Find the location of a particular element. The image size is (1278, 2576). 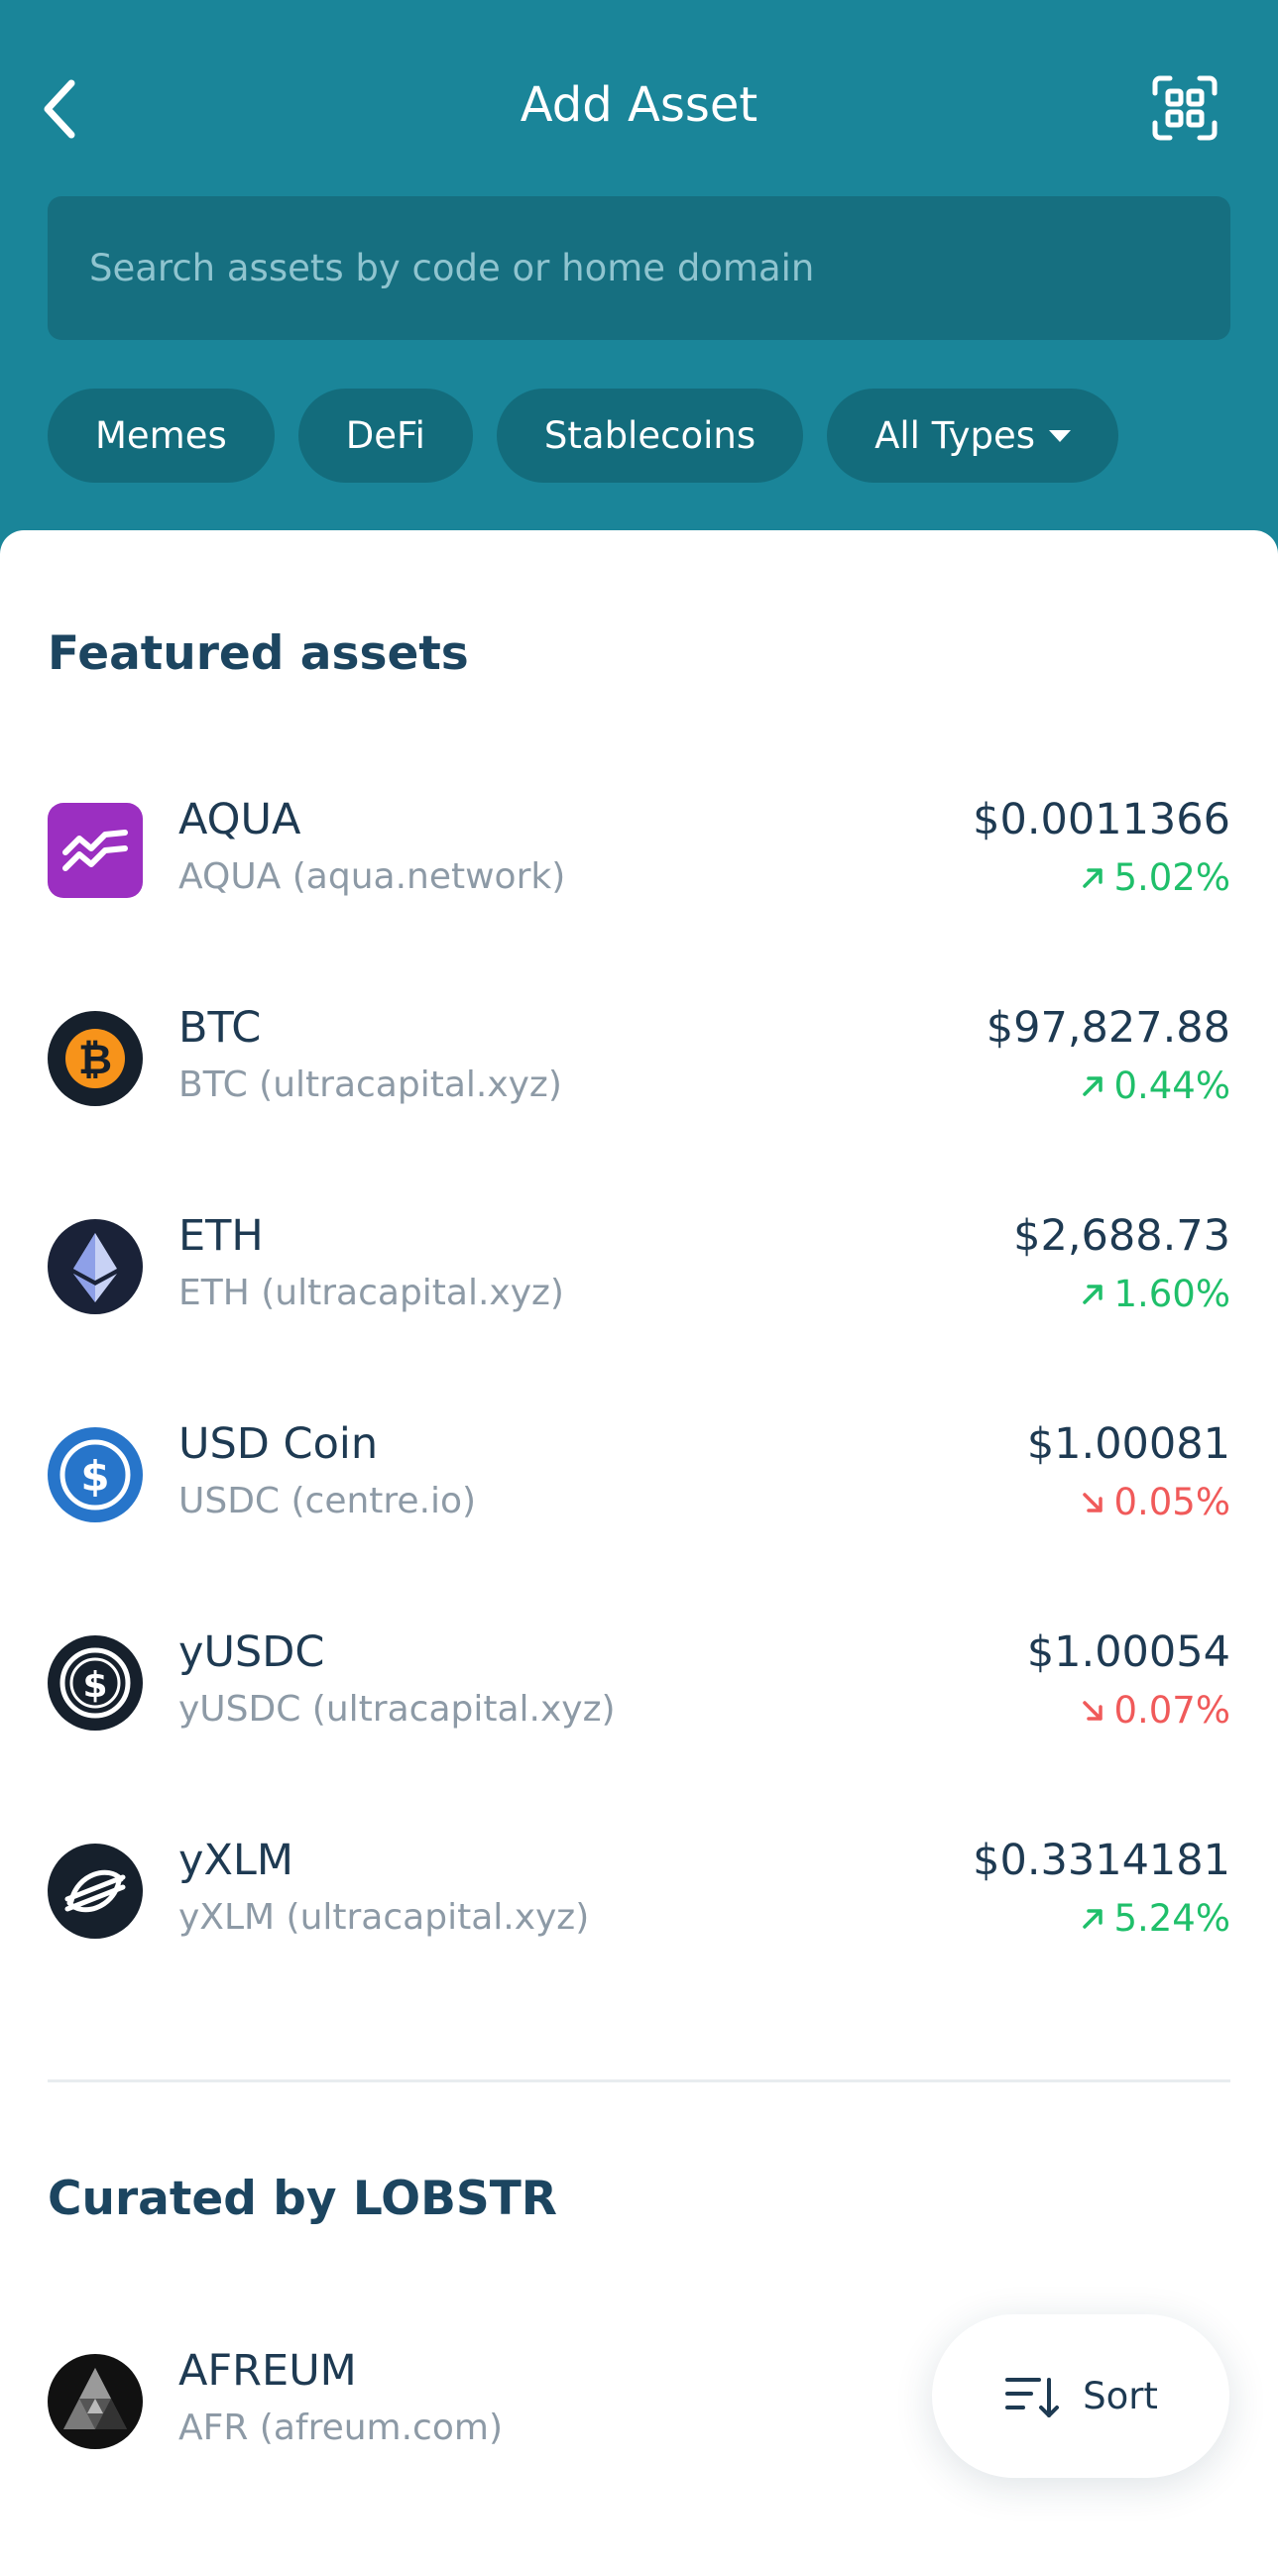

asset-change: 0.05% is located at coordinates (1155, 1502).